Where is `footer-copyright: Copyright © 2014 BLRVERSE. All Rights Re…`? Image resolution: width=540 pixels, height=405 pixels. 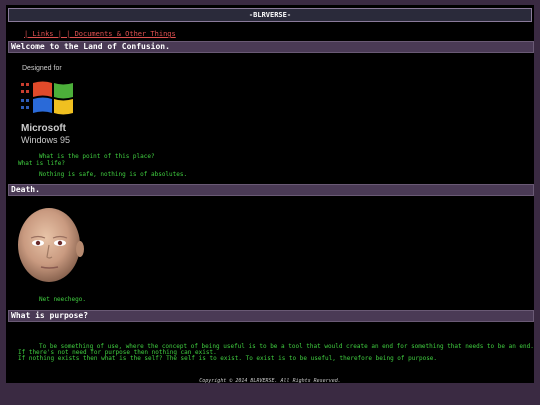
footer-copyright: Copyright © 2014 BLRVERSE. All Rights Re… is located at coordinates (270, 381).